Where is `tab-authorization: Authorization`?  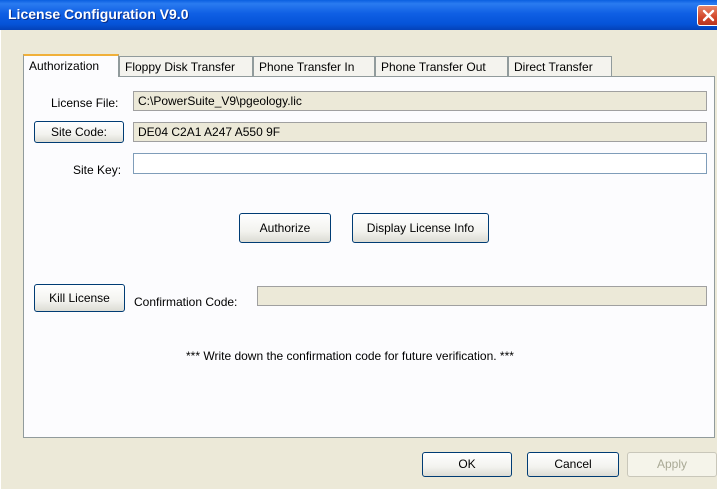 tab-authorization: Authorization is located at coordinates (71, 65).